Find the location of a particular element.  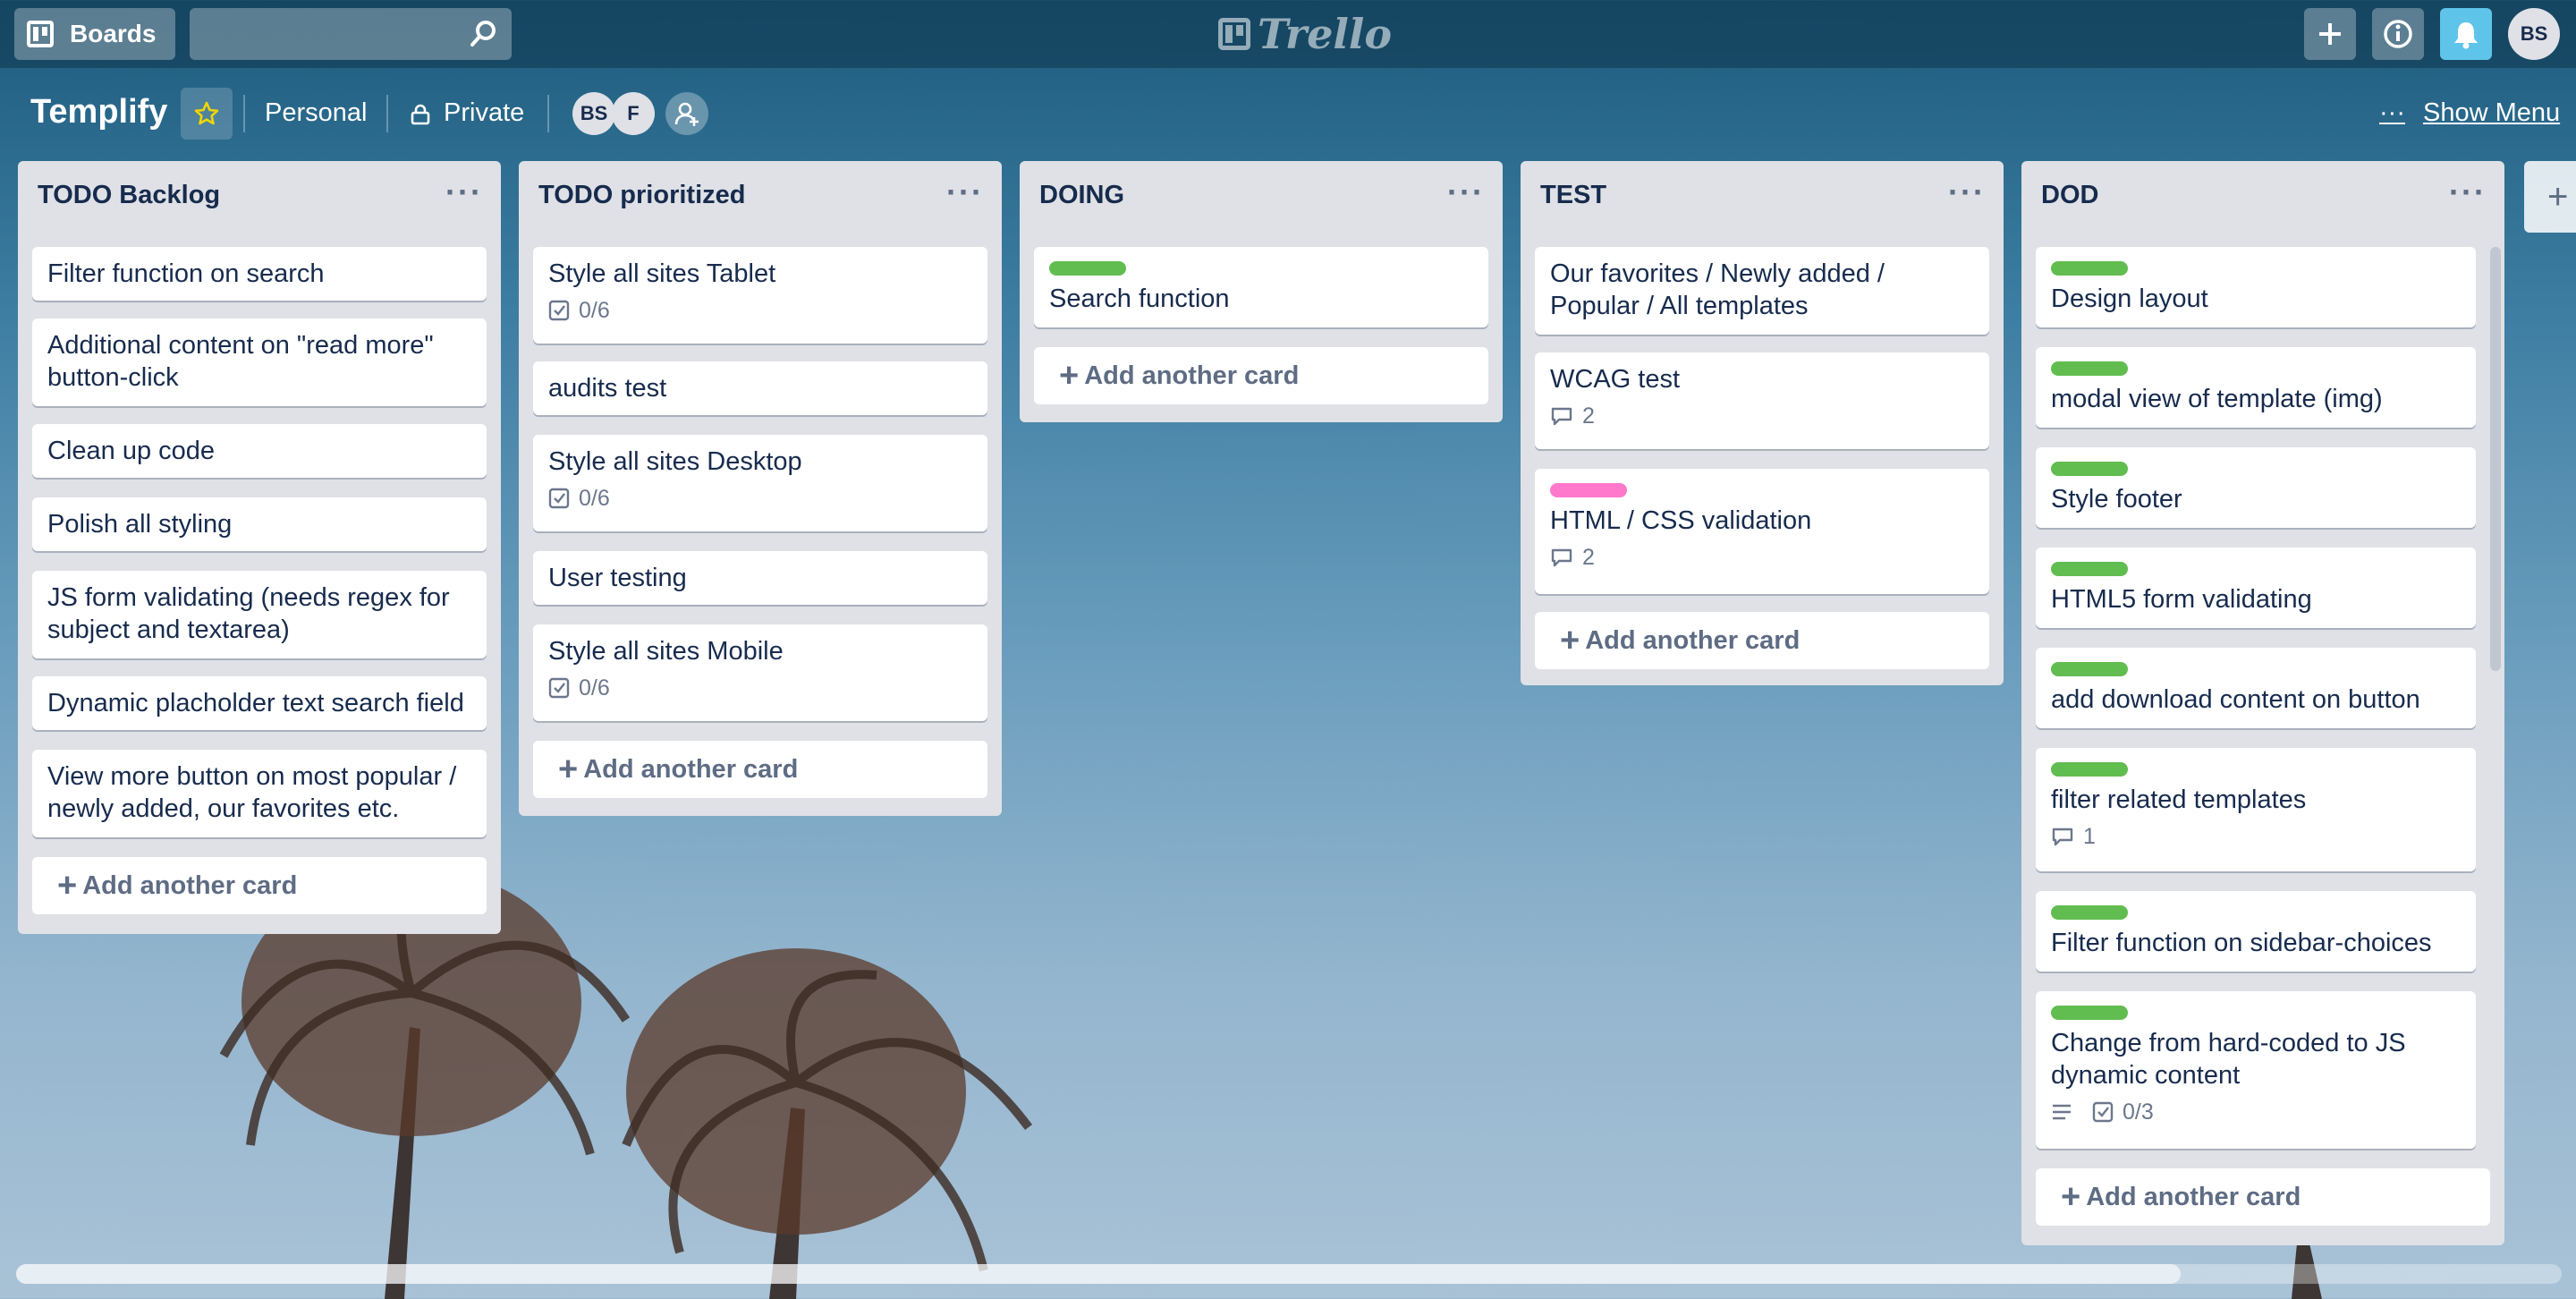

card: Polish all styling is located at coordinates (259, 524).